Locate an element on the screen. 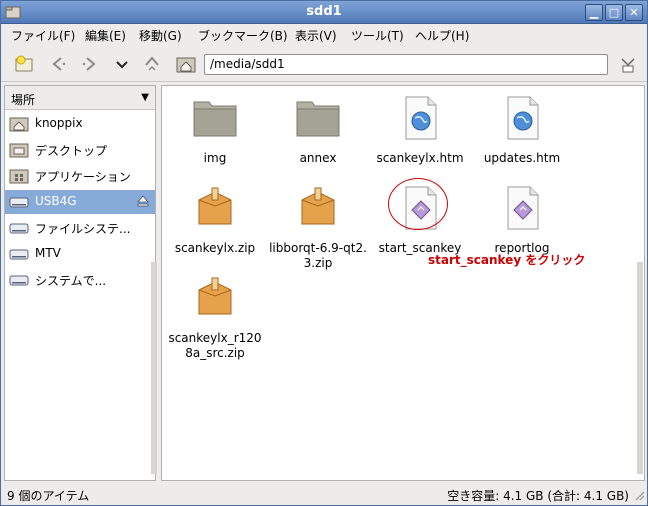  annotation-label: start_scankey をクリック is located at coordinates (507, 260).